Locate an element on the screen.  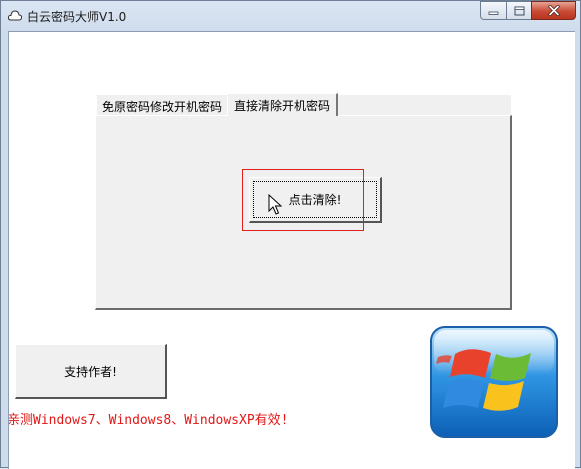
compatibility-note: 亲测Windows7、Windows8、WindowsXP有效! is located at coordinates (148, 420).